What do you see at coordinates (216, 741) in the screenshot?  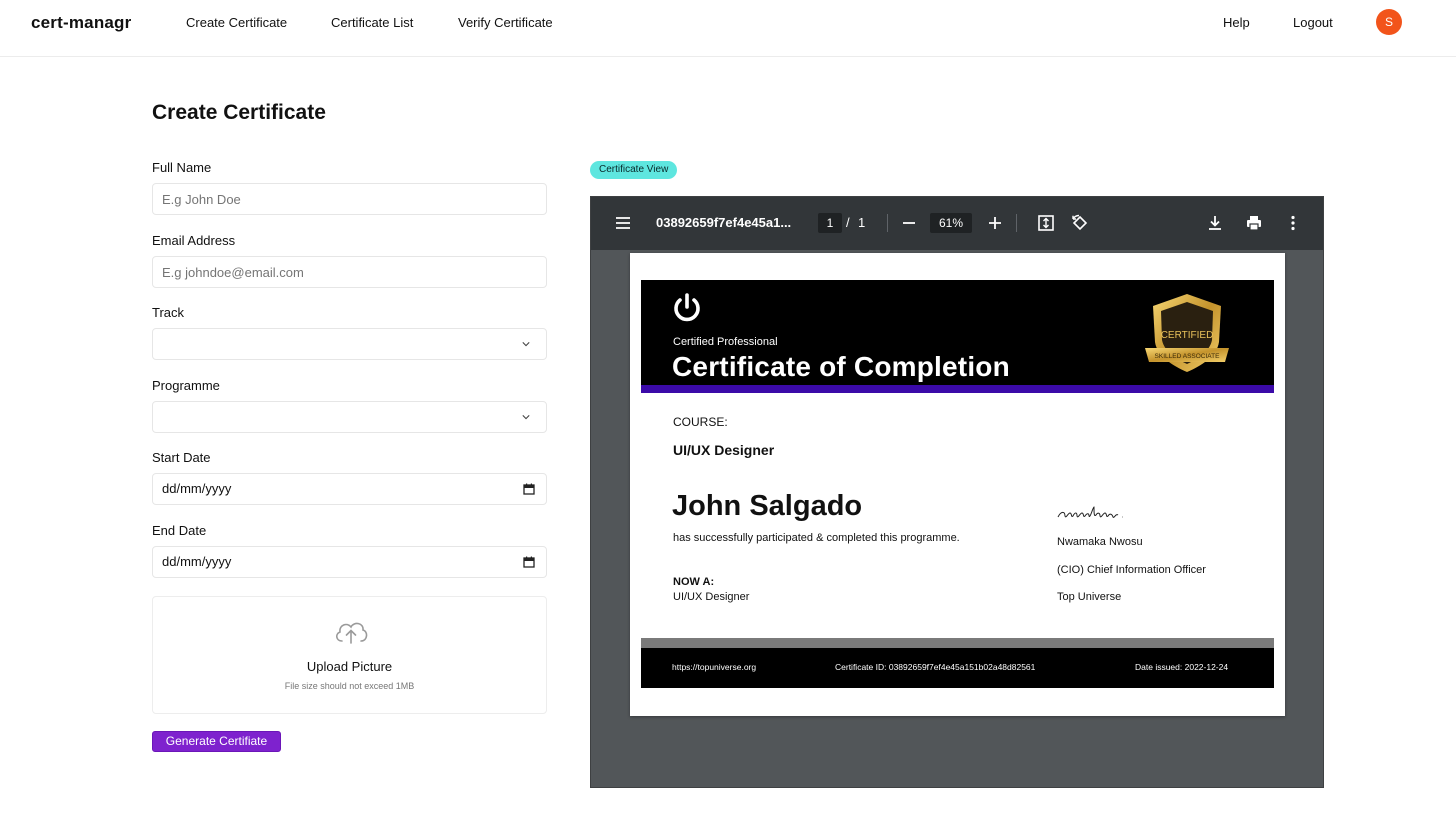 I see `generate-certificate-button: Generate Certifiate` at bounding box center [216, 741].